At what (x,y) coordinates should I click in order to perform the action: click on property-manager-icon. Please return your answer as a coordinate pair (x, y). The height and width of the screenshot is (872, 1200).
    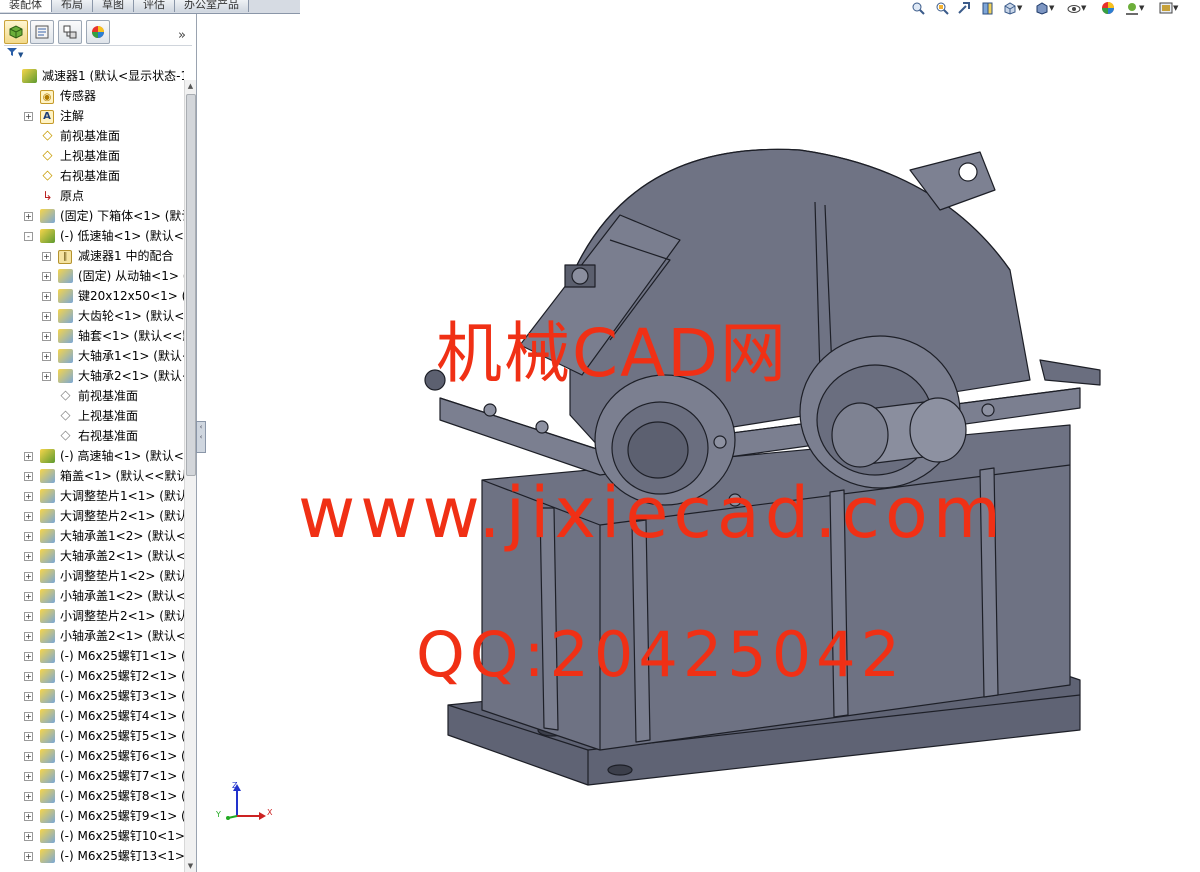
    Looking at the image, I should click on (42, 32).